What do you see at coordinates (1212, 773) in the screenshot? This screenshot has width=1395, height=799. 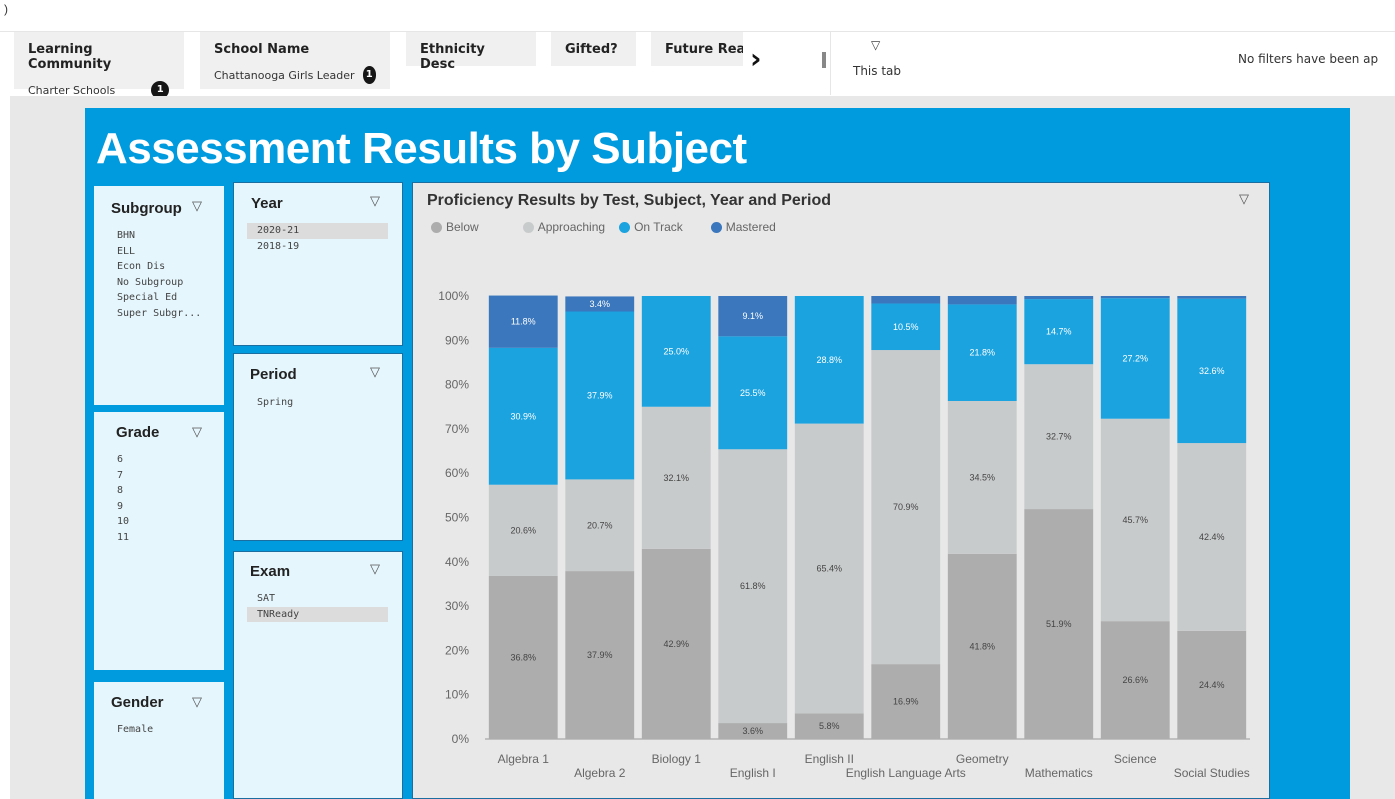 I see `x-tick-label: Social Studies` at bounding box center [1212, 773].